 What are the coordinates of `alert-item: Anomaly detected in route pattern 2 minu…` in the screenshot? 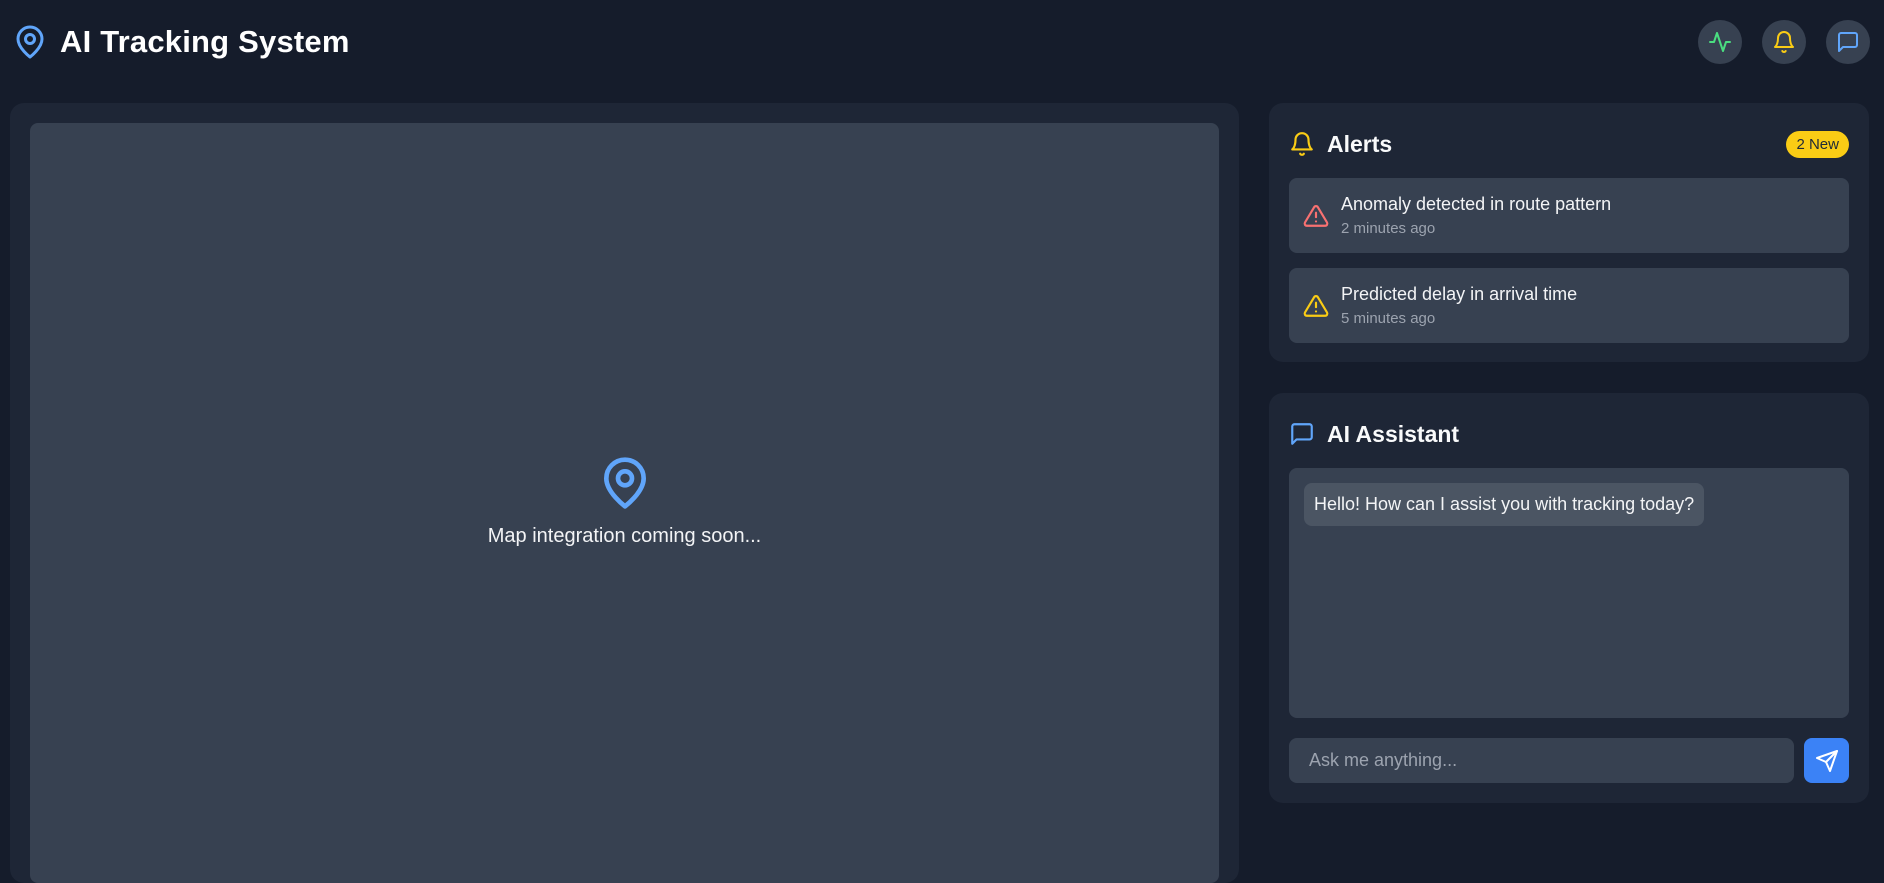 It's located at (1569, 215).